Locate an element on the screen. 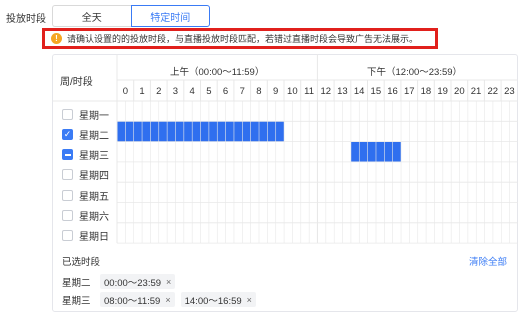 Image resolution: width=522 pixels, height=321 pixels. hour-label: 9 is located at coordinates (275, 91).